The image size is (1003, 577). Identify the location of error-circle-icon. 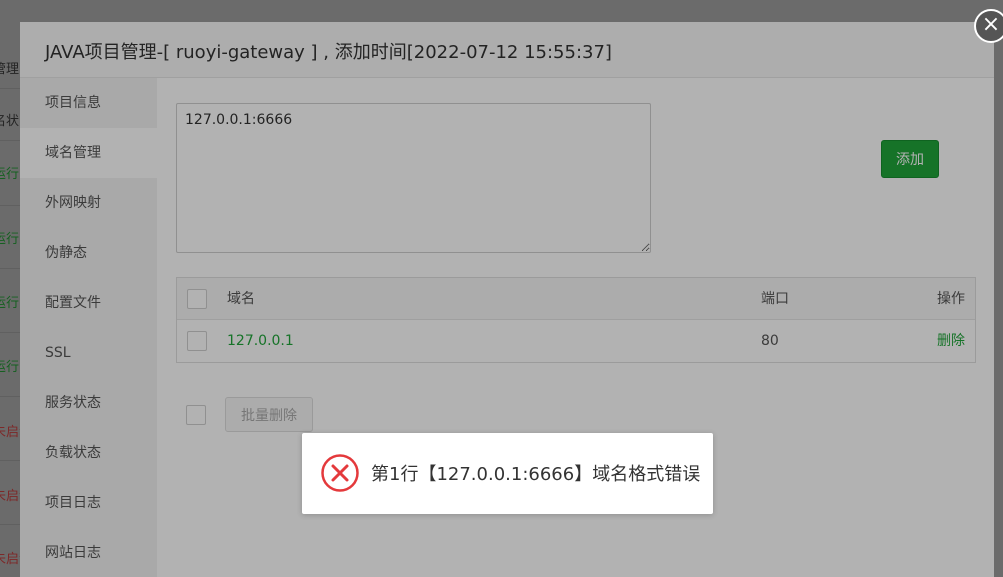
(340, 473).